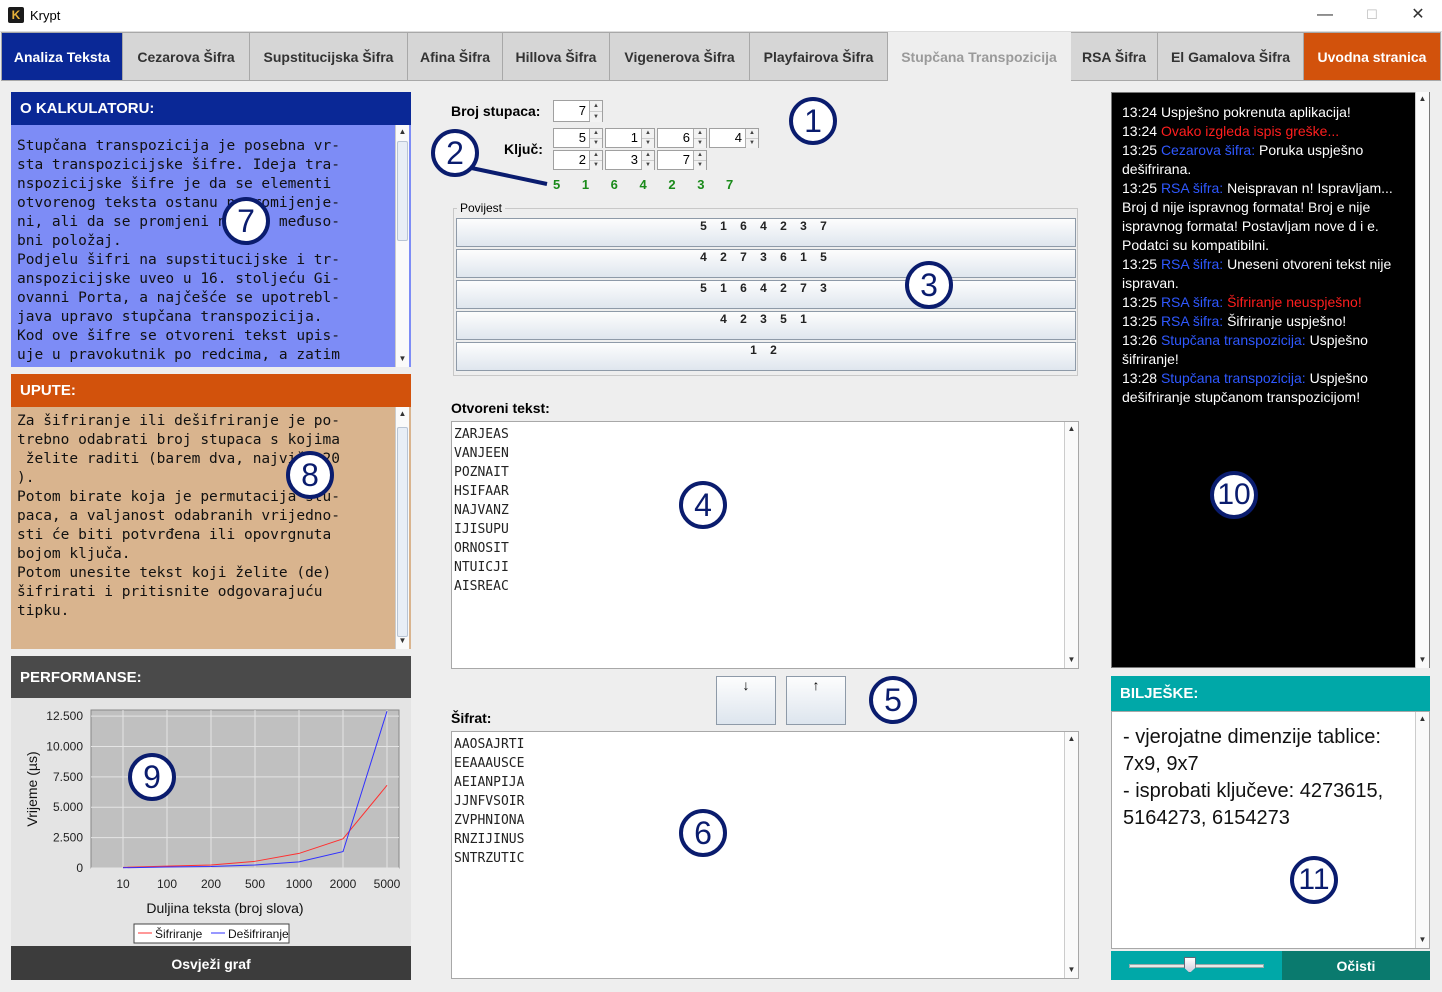  I want to click on history-item-button: 4 2 3 5 1, so click(766, 325).